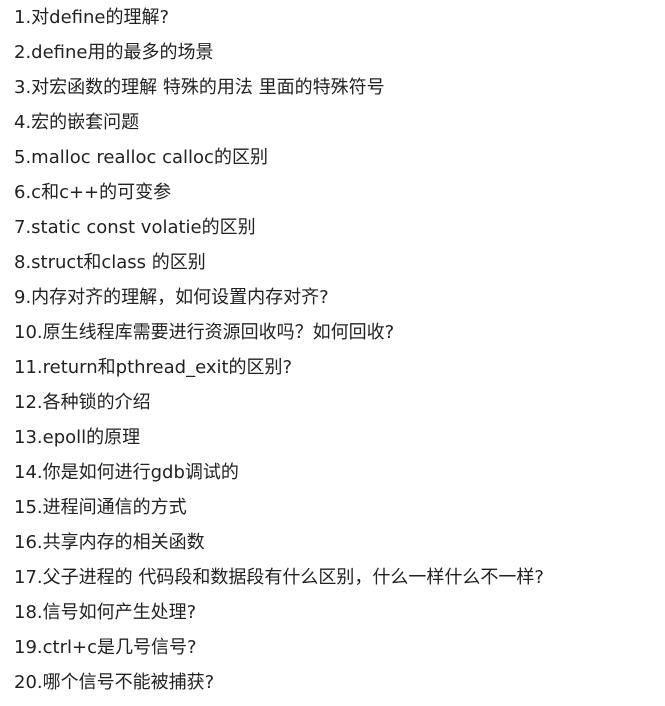 This screenshot has height=706, width=665. Describe the element at coordinates (100, 507) in the screenshot. I see `question-item: 15.进程间通信的方式` at that location.